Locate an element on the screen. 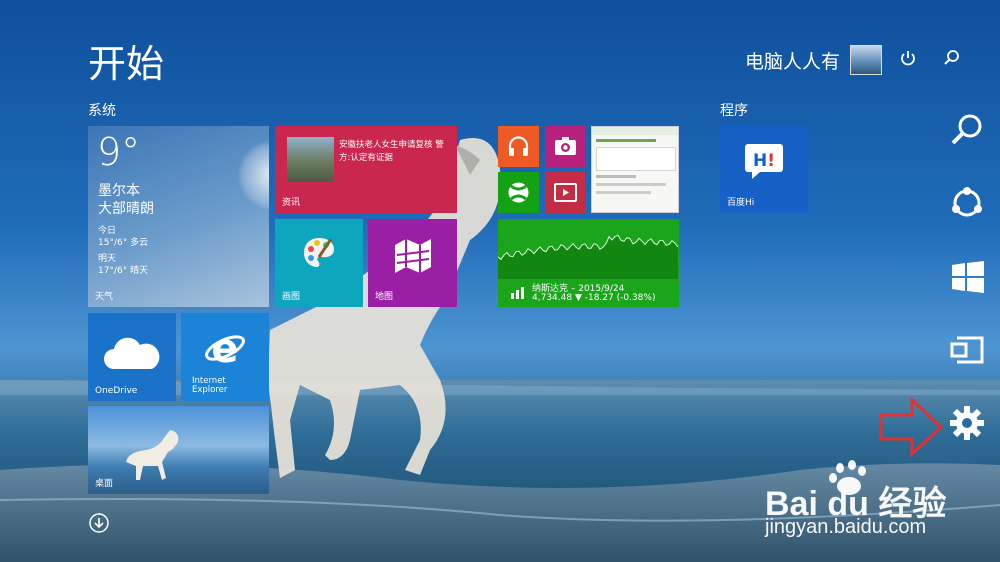 Image resolution: width=1000 pixels, height=562 pixels. power-icon is located at coordinates (908, 58).